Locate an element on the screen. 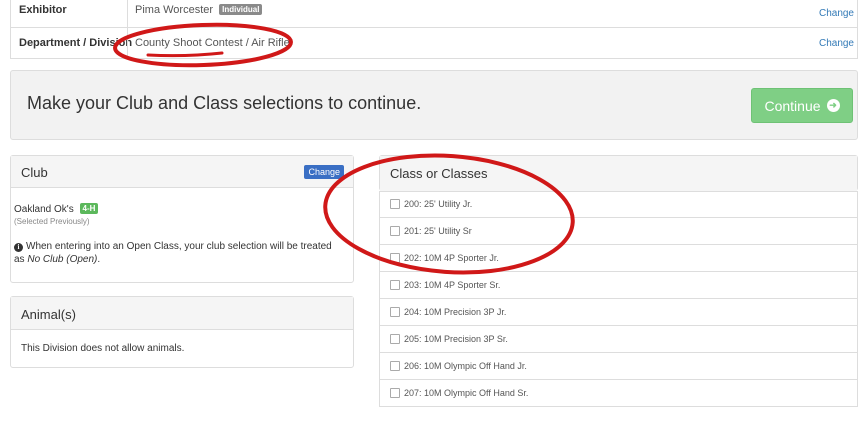 The height and width of the screenshot is (423, 858). animals-panel-header: Animal(s) is located at coordinates (182, 313).